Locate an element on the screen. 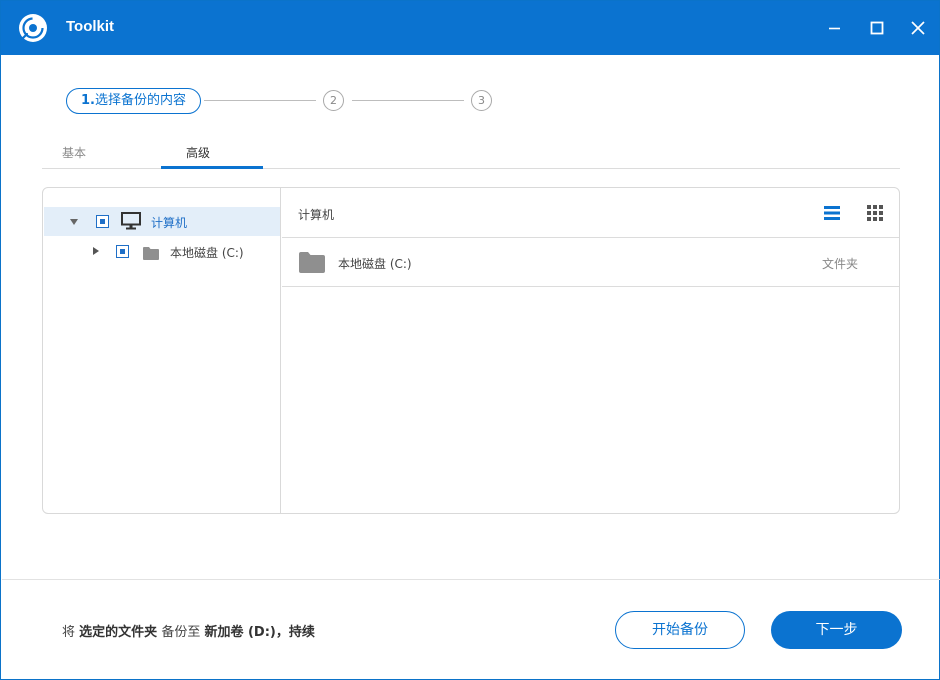 This screenshot has height=680, width=940. step-1-label: 选择备份的内容 is located at coordinates (140, 100).